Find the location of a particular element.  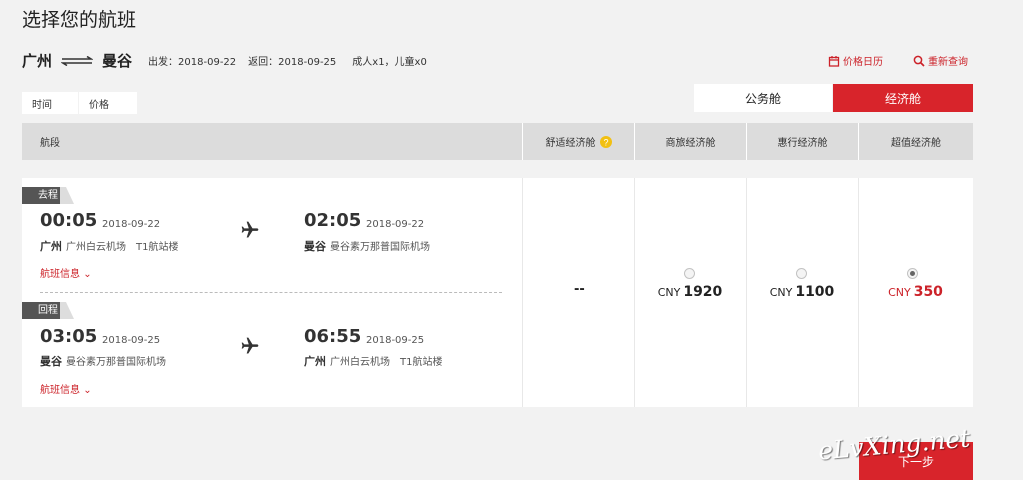

outbound-departure-airport: 广州白云机场 T1航站楼 is located at coordinates (122, 247).